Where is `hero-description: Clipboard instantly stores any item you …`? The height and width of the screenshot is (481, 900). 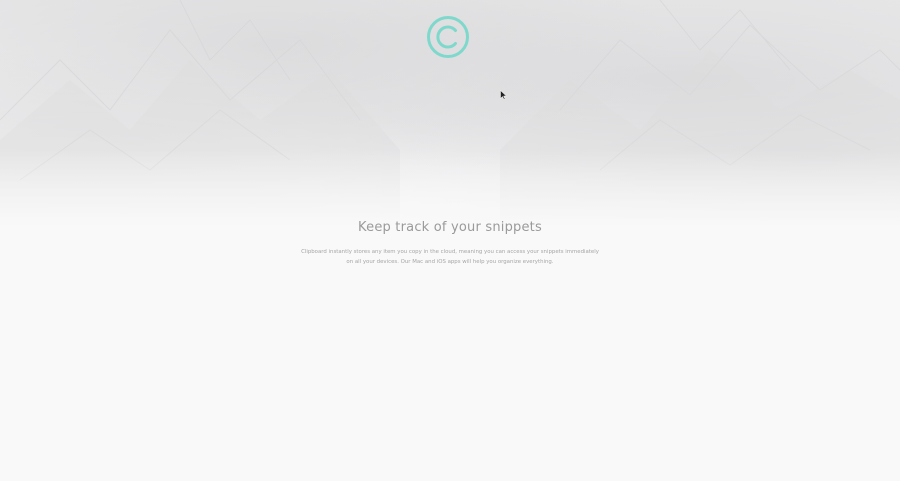 hero-description: Clipboard instantly stores any item you … is located at coordinates (450, 257).